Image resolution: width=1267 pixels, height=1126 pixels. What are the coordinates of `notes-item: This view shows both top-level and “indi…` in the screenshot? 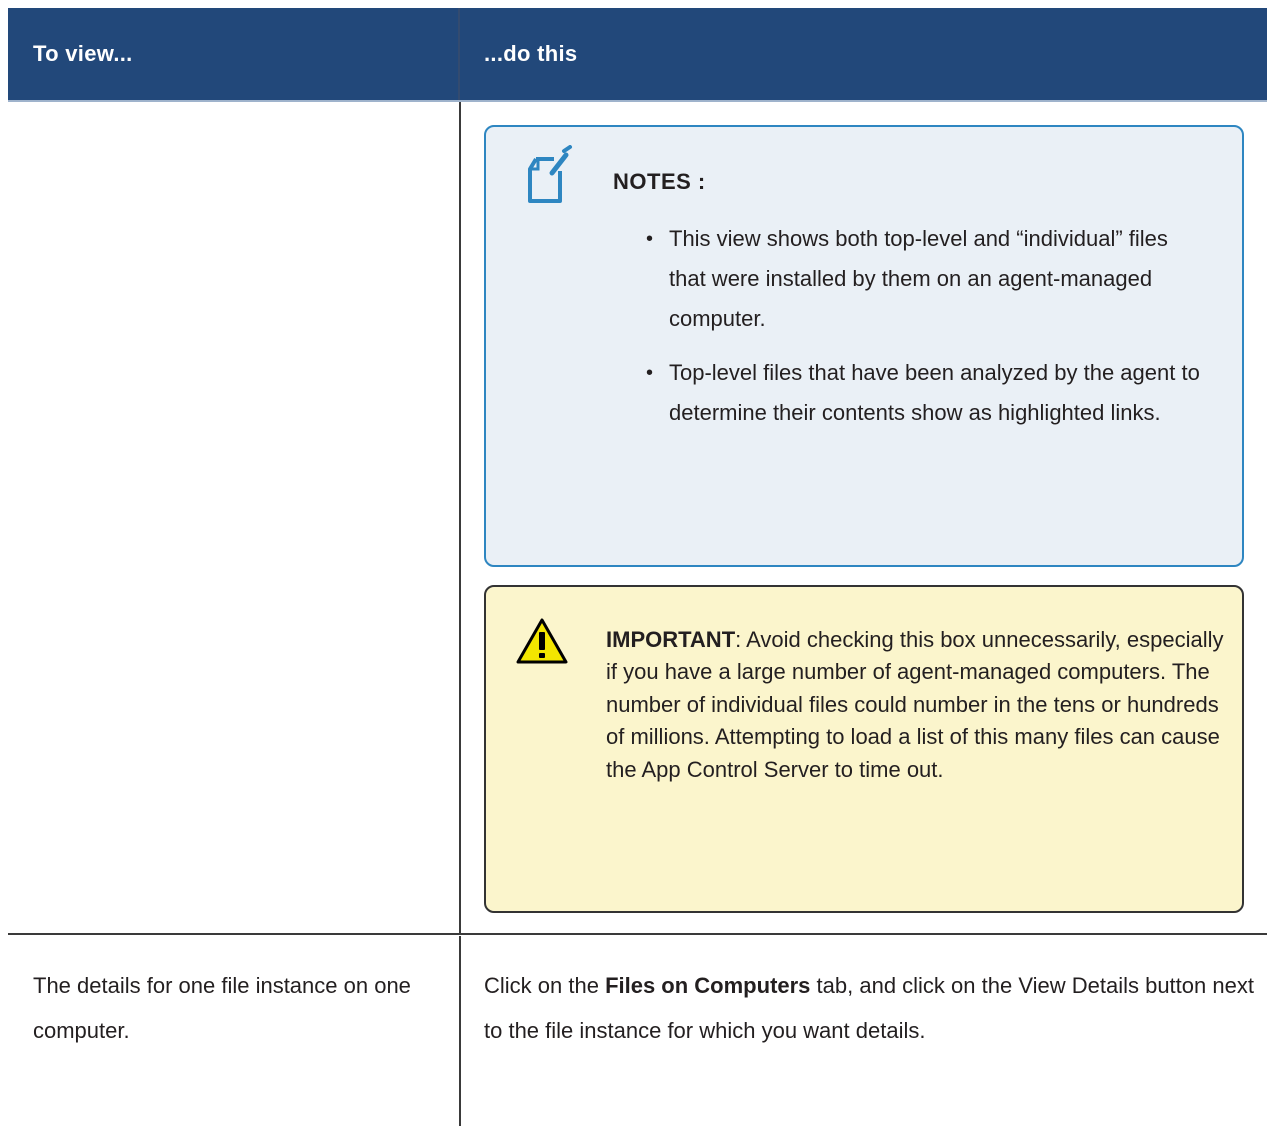 It's located at (926, 279).